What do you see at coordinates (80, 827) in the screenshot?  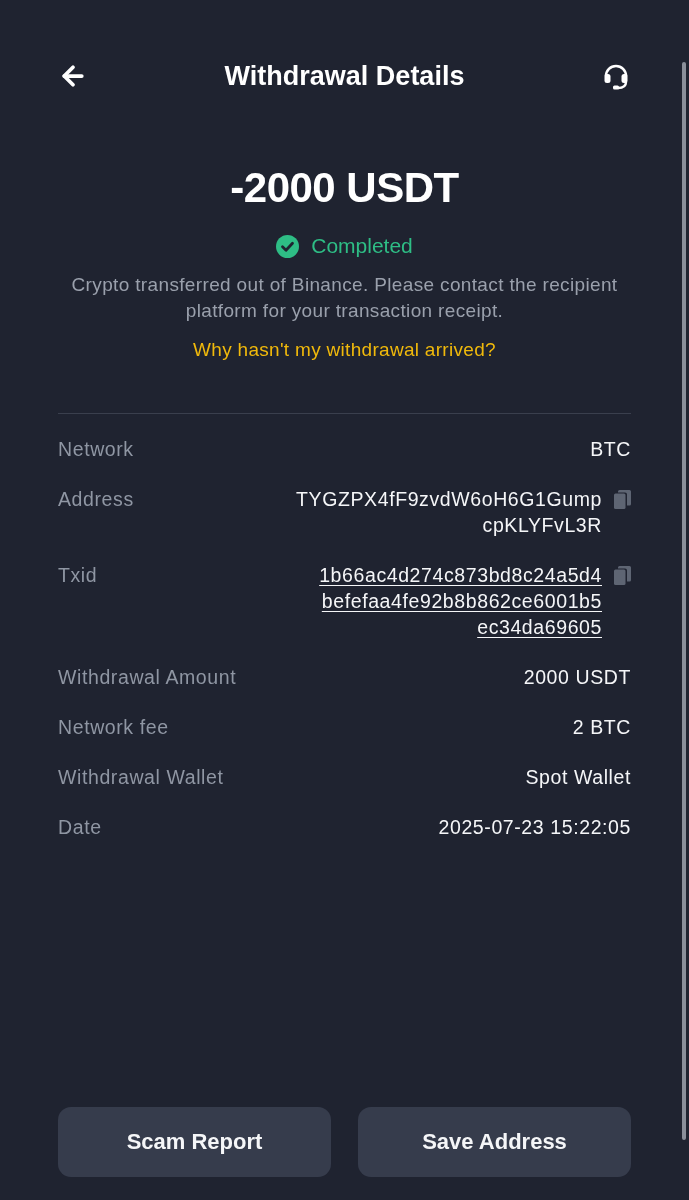 I see `detail-label: Date` at bounding box center [80, 827].